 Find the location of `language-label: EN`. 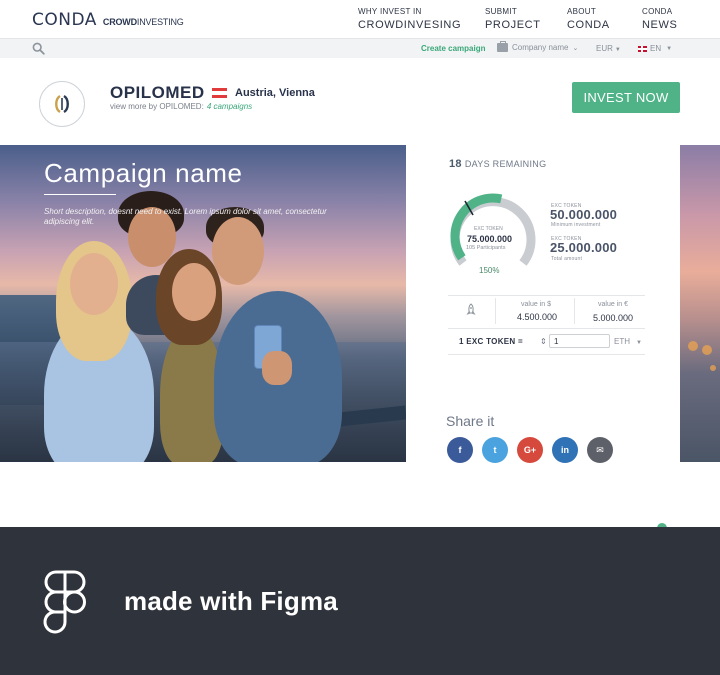

language-label: EN is located at coordinates (656, 48).